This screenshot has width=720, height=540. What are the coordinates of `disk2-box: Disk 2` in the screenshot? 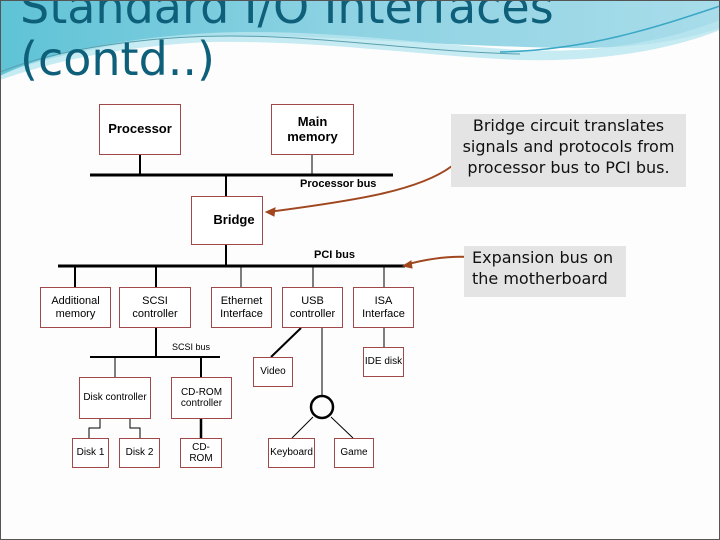 It's located at (139, 453).